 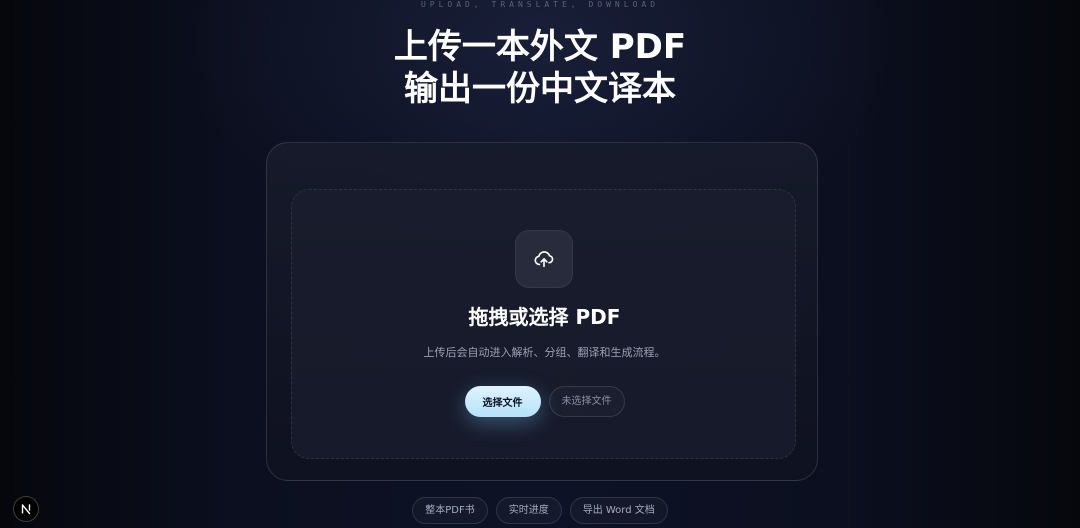 What do you see at coordinates (586, 401) in the screenshot?
I see `file-status-label: 未选择文件` at bounding box center [586, 401].